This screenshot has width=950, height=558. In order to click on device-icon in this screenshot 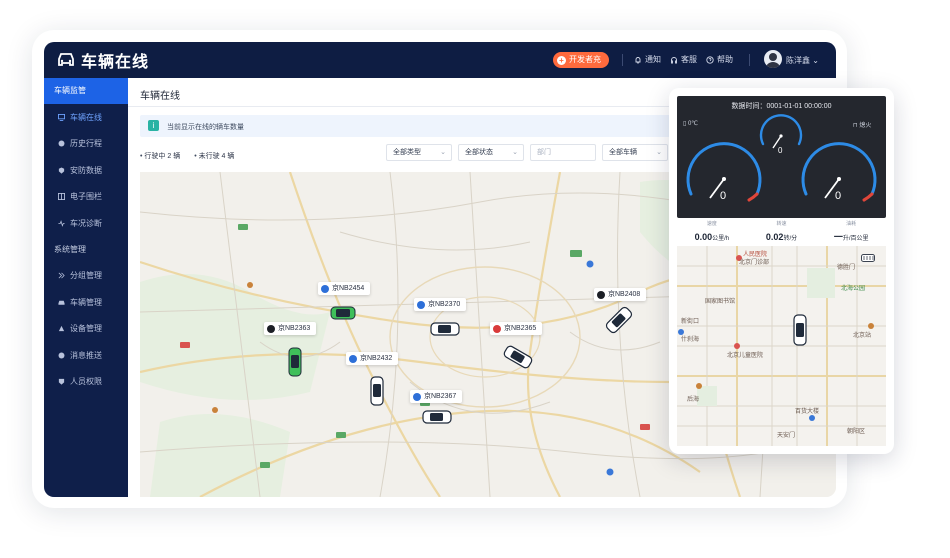, I will do `click(61, 329)`.